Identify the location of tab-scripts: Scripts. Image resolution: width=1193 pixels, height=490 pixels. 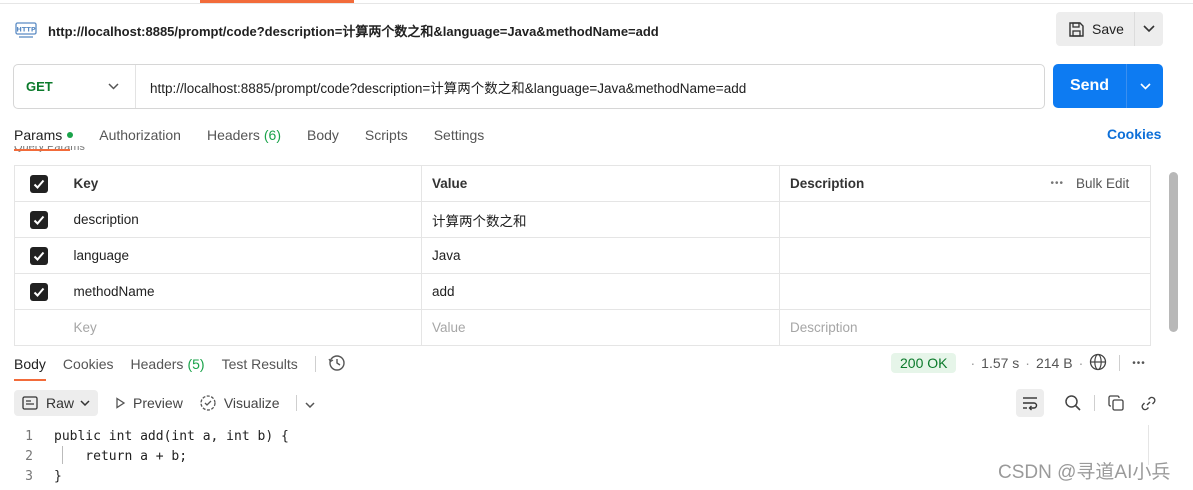
(386, 135).